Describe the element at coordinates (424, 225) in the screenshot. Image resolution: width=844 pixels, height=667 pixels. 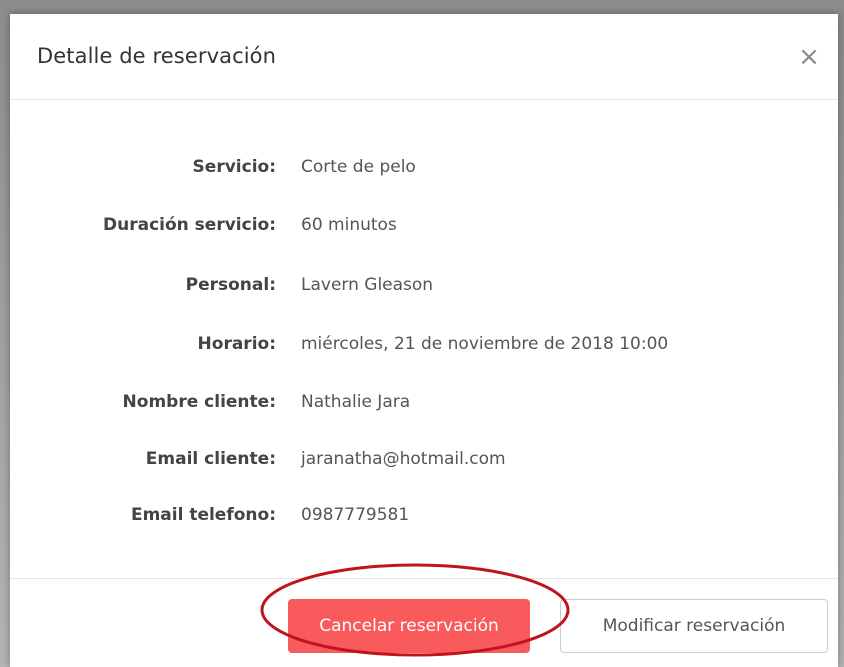
I see `detail-row-duracion: Duración servicio: 60 minutos` at that location.